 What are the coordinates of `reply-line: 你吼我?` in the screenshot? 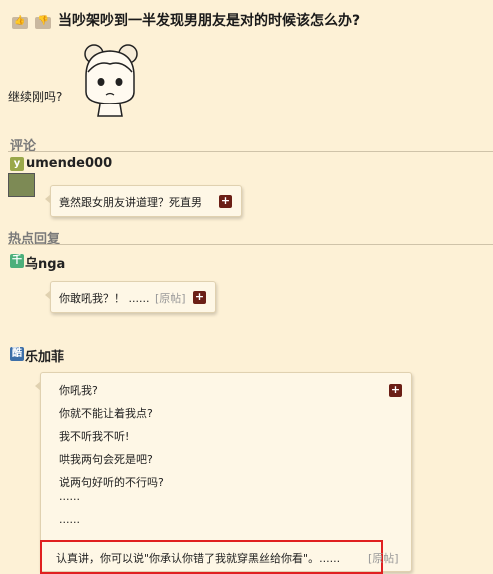 It's located at (78, 390).